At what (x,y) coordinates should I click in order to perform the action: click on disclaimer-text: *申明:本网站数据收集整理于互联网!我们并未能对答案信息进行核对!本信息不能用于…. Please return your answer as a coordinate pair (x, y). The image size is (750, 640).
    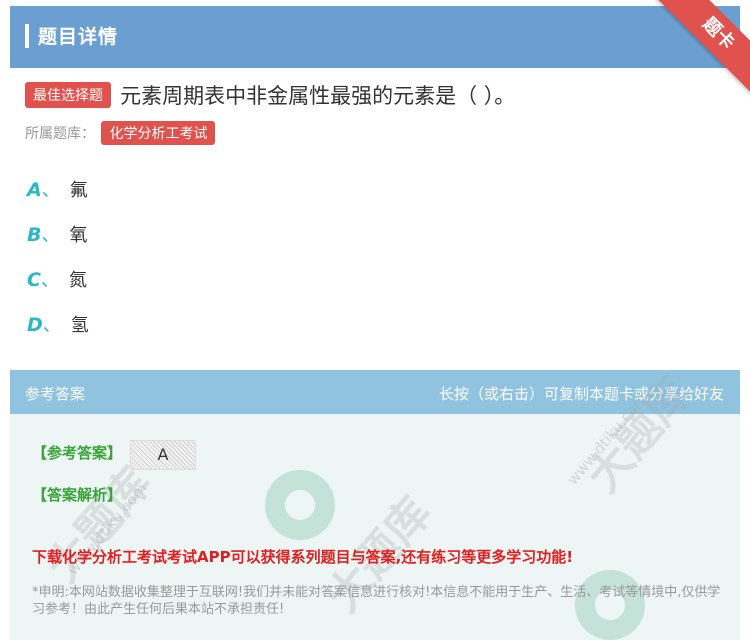
    Looking at the image, I should click on (376, 601).